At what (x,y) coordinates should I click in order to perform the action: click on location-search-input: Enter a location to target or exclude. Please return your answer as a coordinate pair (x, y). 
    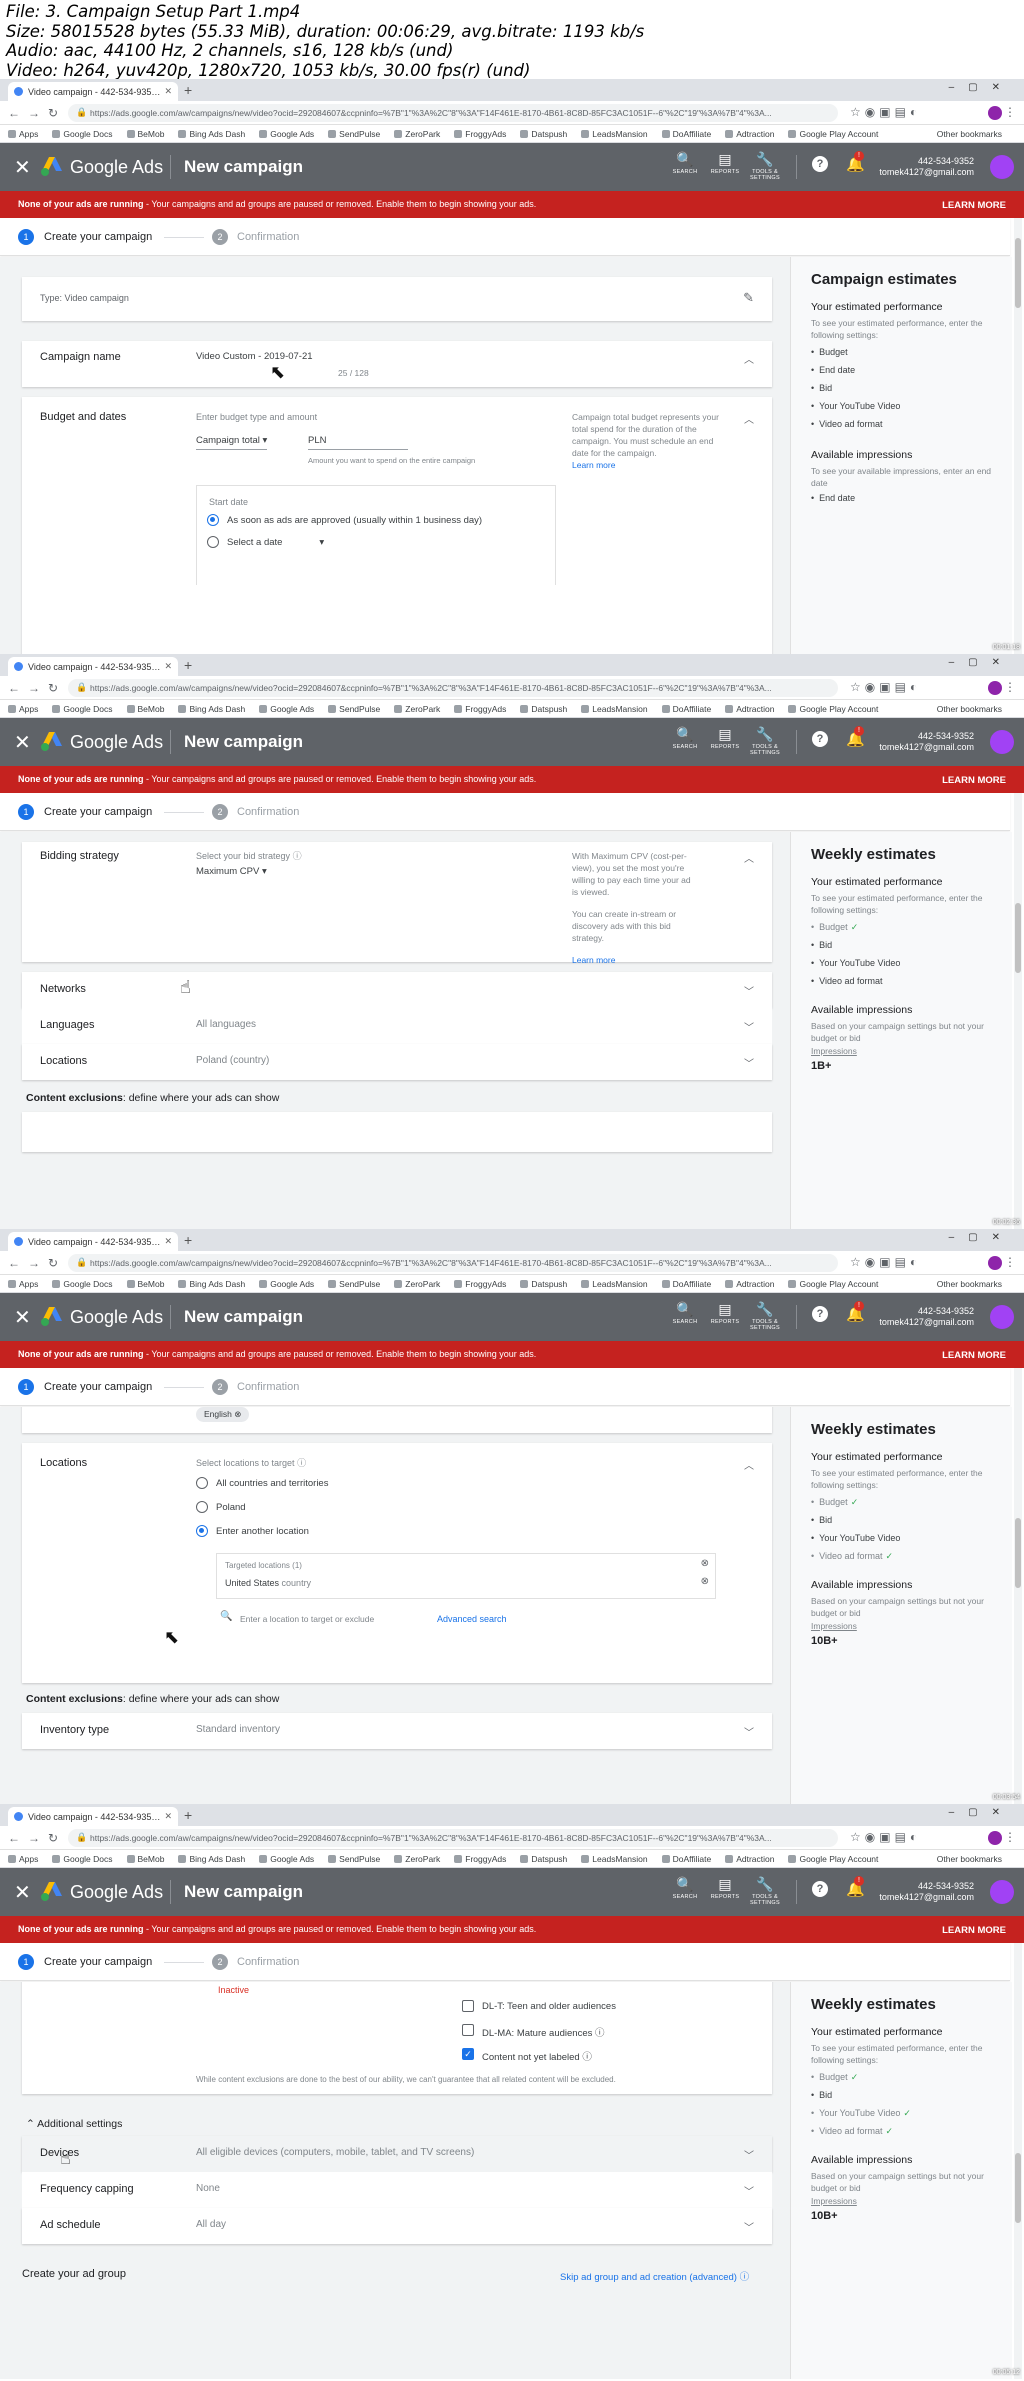
    Looking at the image, I should click on (307, 1619).